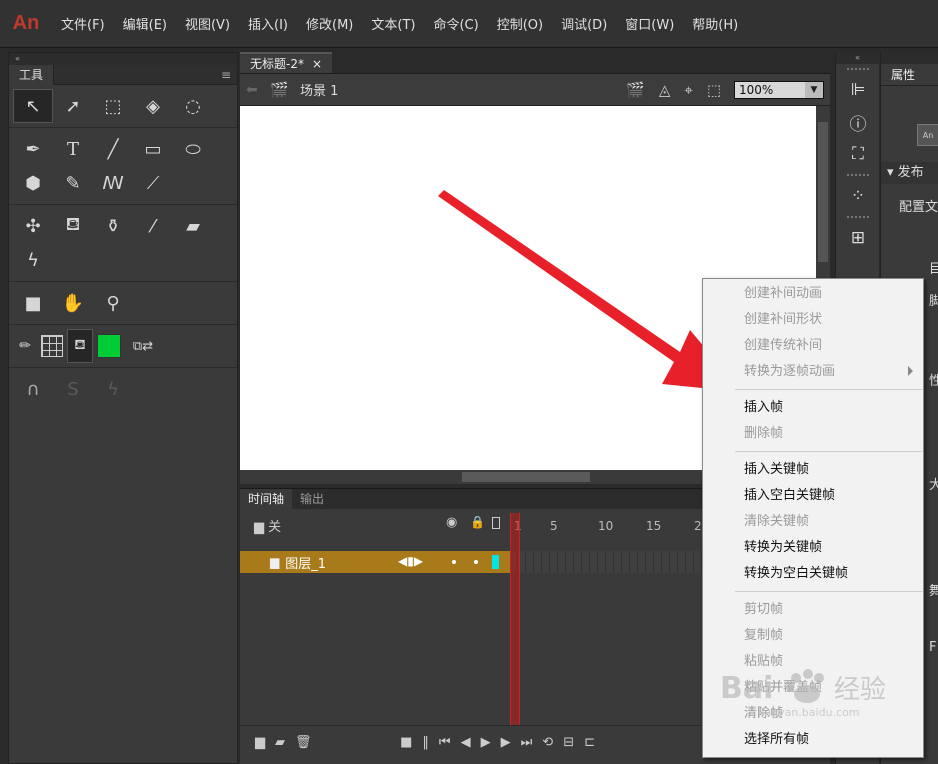 Image resolution: width=938 pixels, height=764 pixels. What do you see at coordinates (32, 74) in the screenshot?
I see `tools-tab: 工具` at bounding box center [32, 74].